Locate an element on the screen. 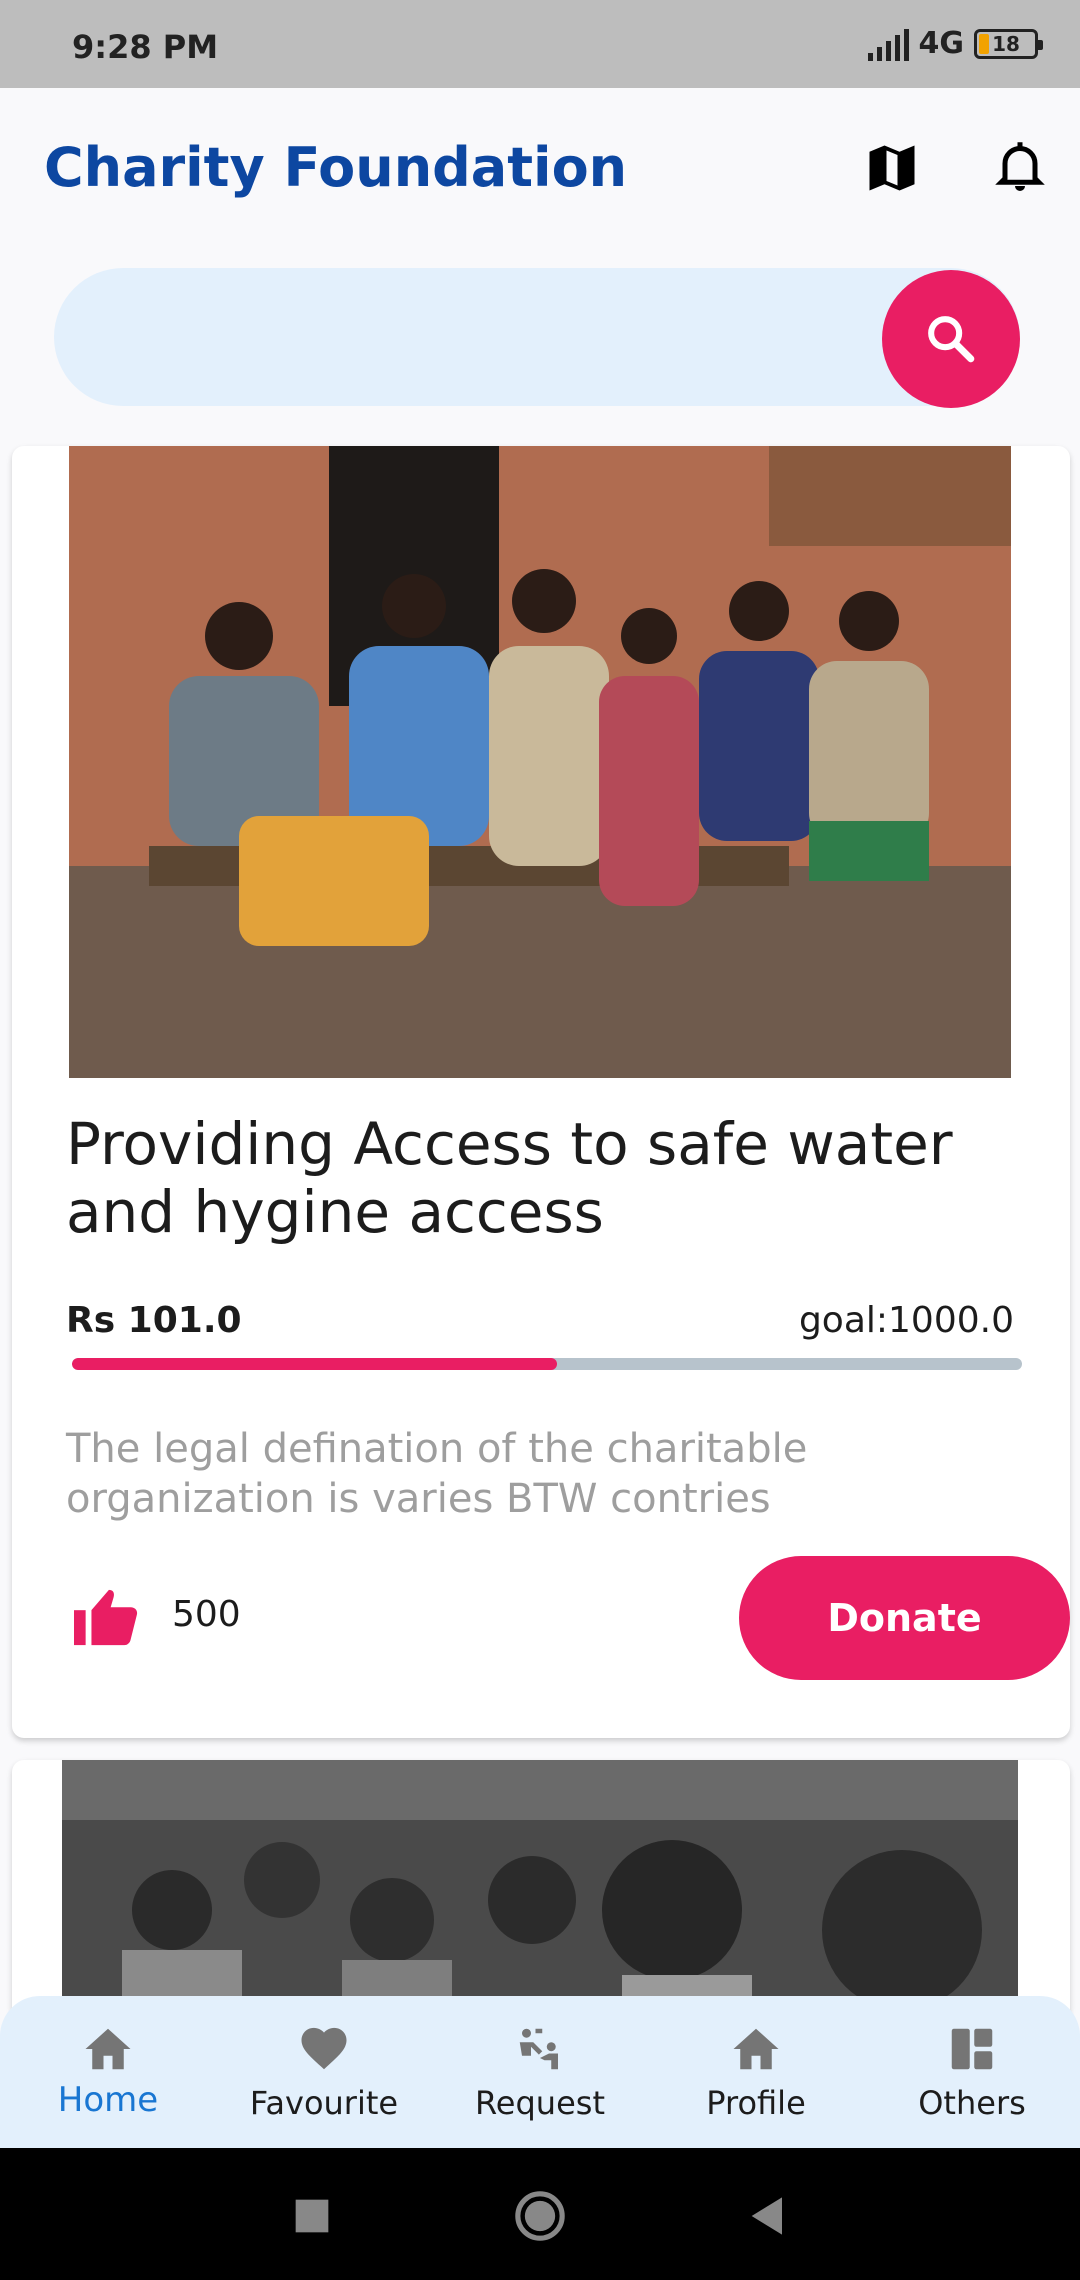 Image resolution: width=1080 pixels, height=2280 pixels. search-button is located at coordinates (951, 339).